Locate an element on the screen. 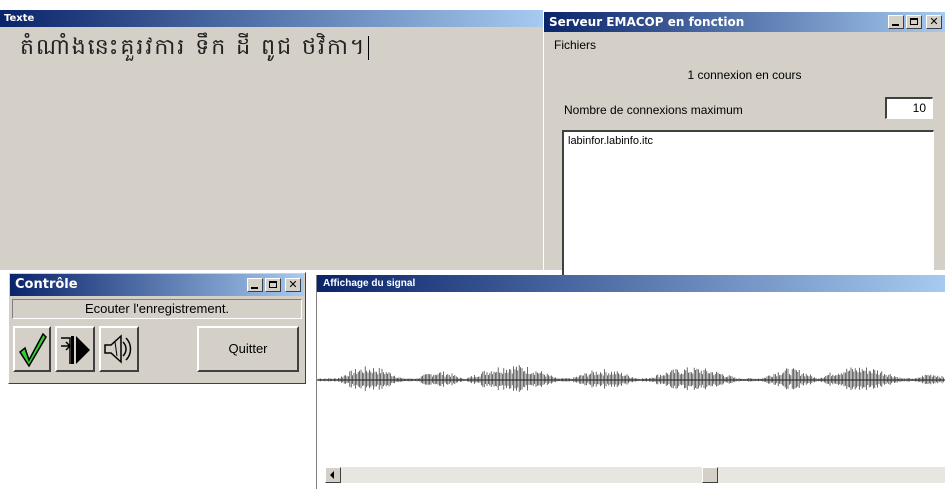  step-play-button is located at coordinates (75, 349).